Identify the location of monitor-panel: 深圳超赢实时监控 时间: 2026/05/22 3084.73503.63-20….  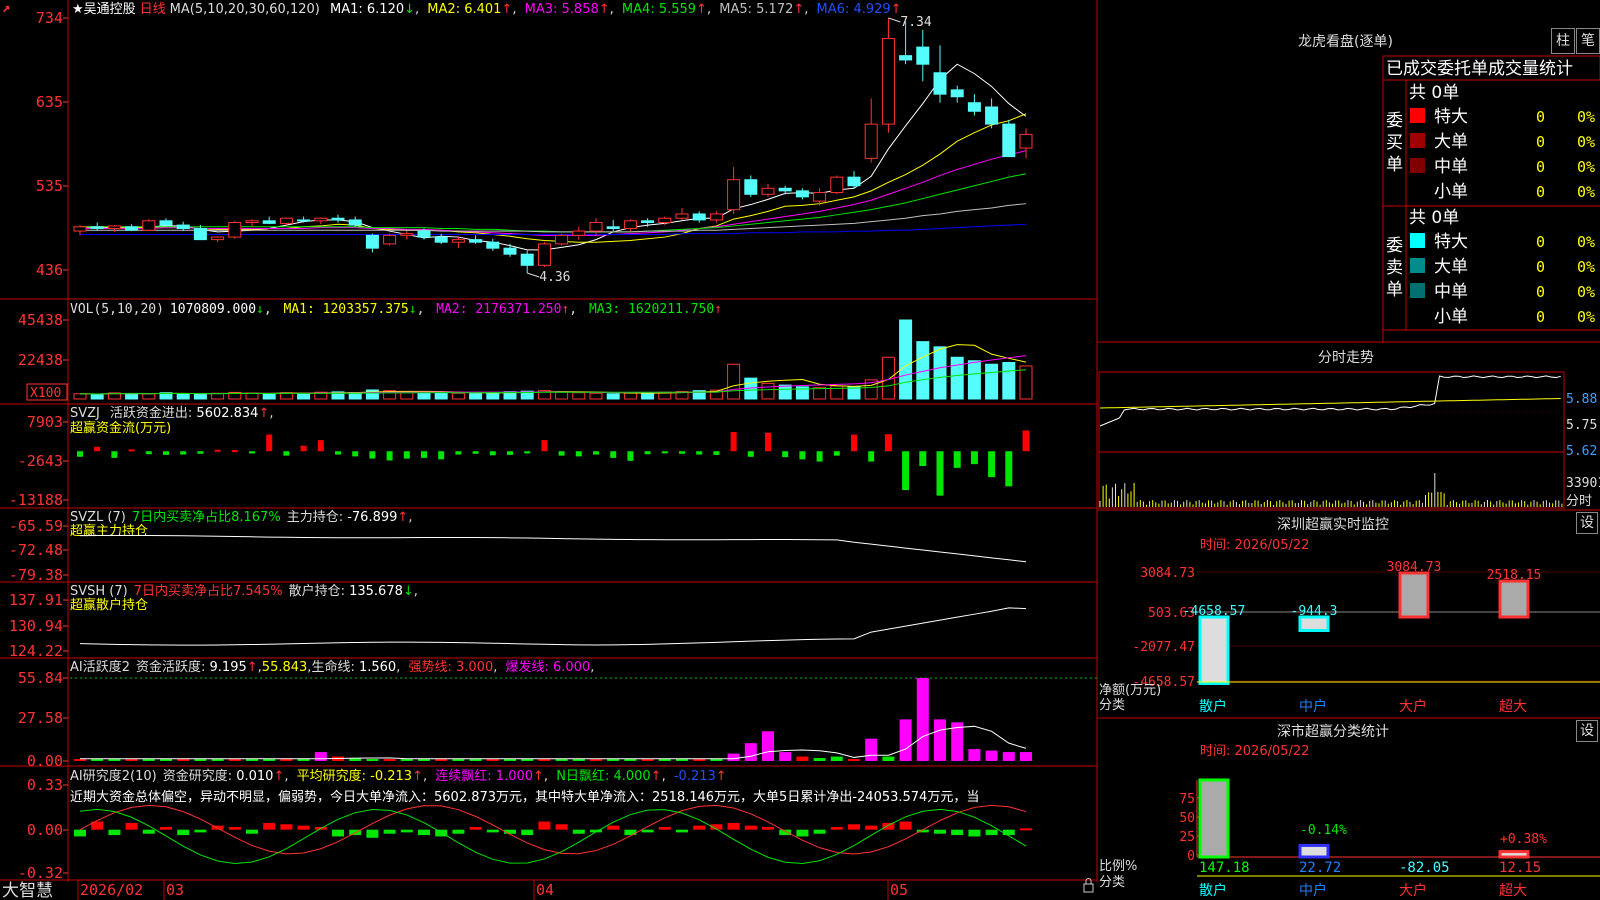
(1349, 615).